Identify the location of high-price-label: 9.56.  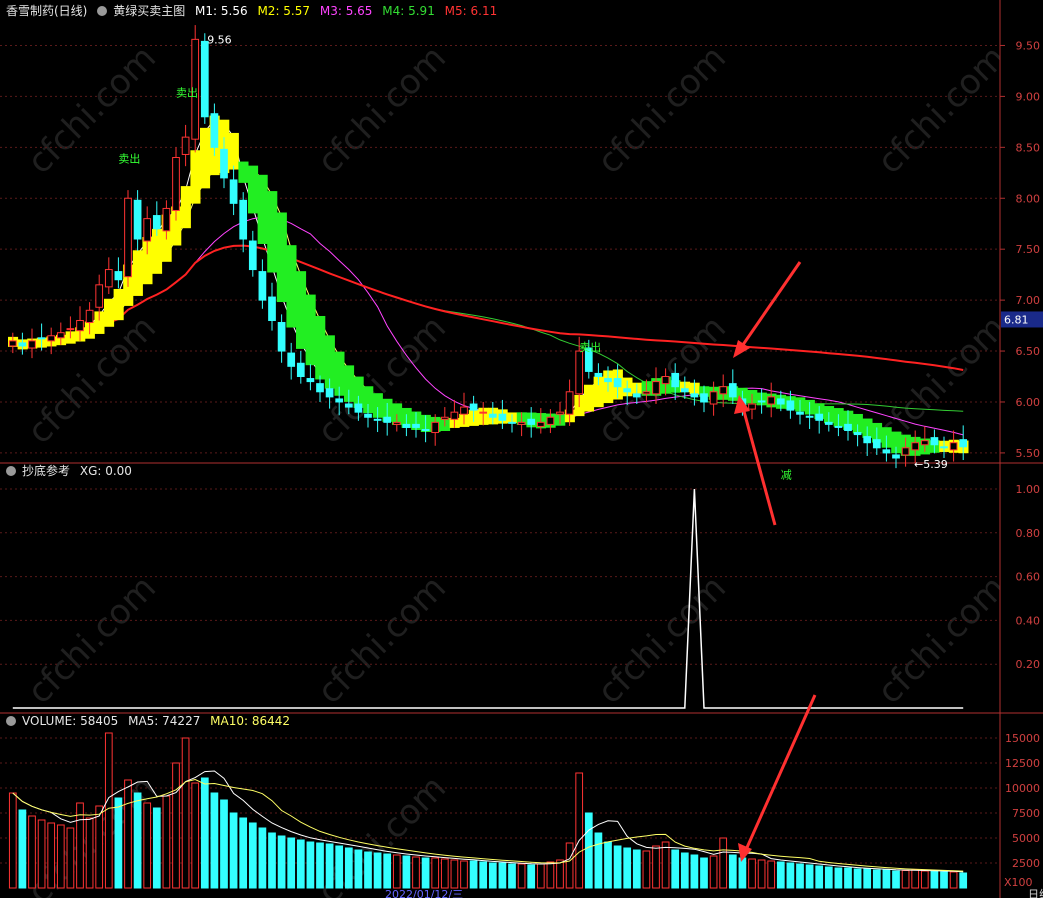
(219, 39).